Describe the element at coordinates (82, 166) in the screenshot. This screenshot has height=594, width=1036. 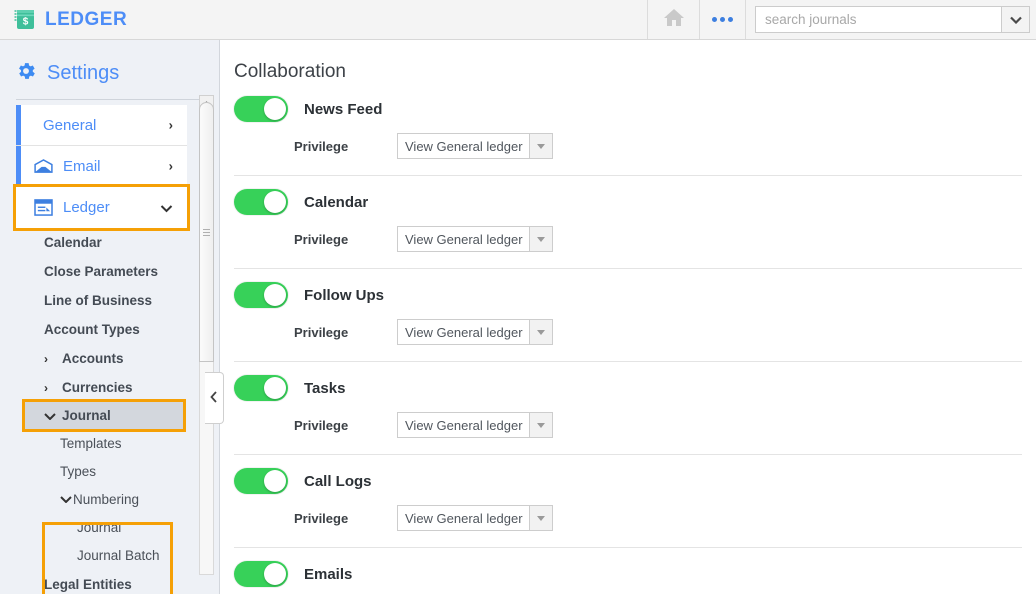
I see `sidebar-item-label: Email` at that location.